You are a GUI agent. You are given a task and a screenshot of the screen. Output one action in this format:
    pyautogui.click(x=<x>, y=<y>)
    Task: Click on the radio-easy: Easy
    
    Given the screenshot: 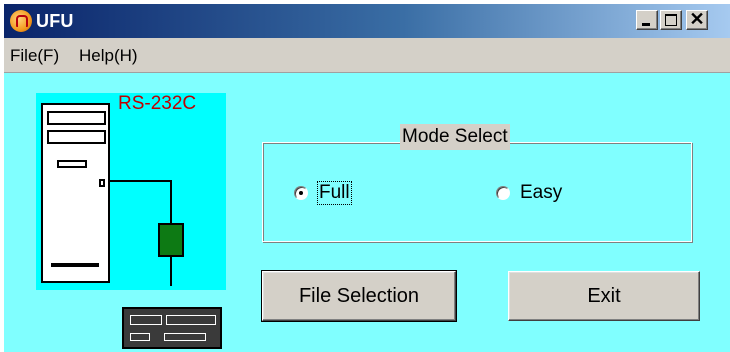 What is the action you would take?
    pyautogui.click(x=529, y=193)
    